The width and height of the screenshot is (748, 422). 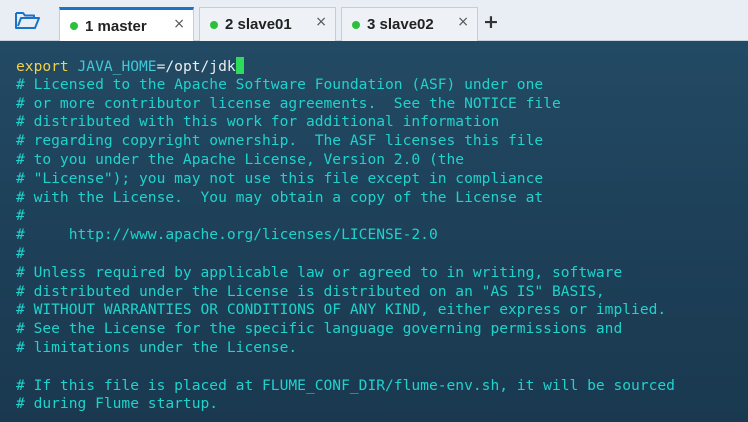 I want to click on shell-keyword: export, so click(x=42, y=66).